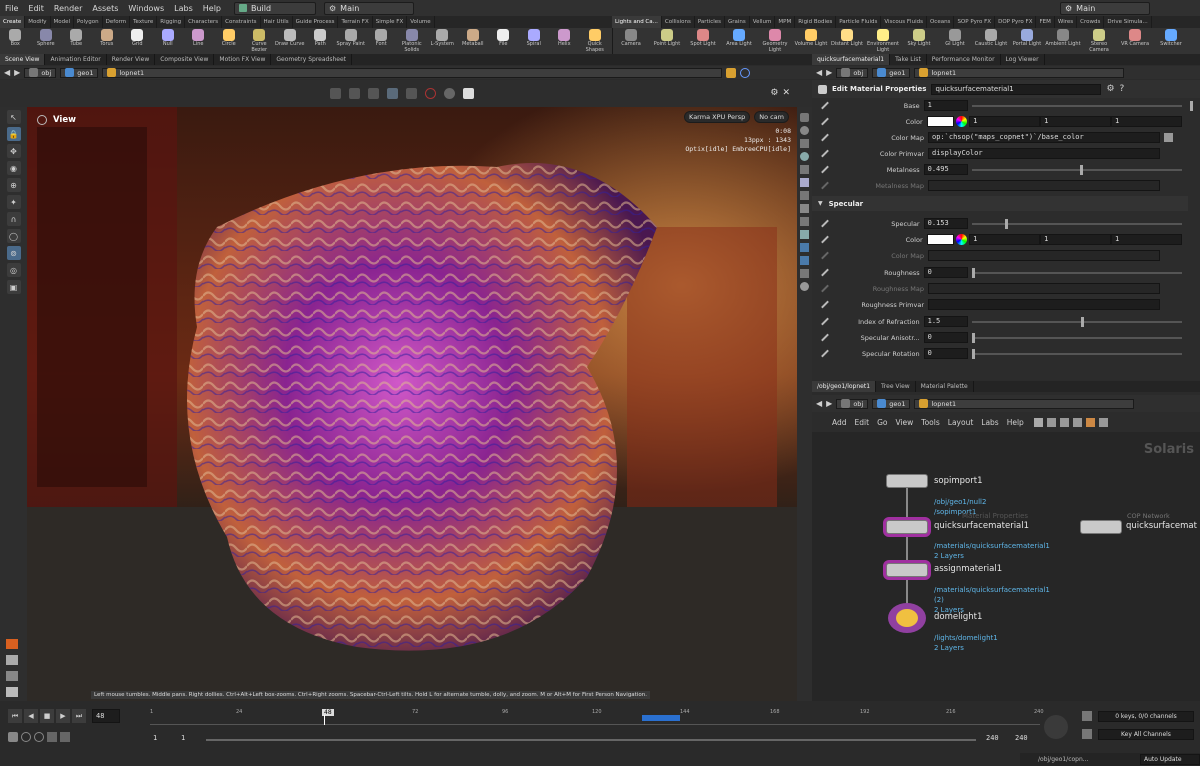  What do you see at coordinates (1064, 422) in the screenshot?
I see `network-list-icon` at bounding box center [1064, 422].